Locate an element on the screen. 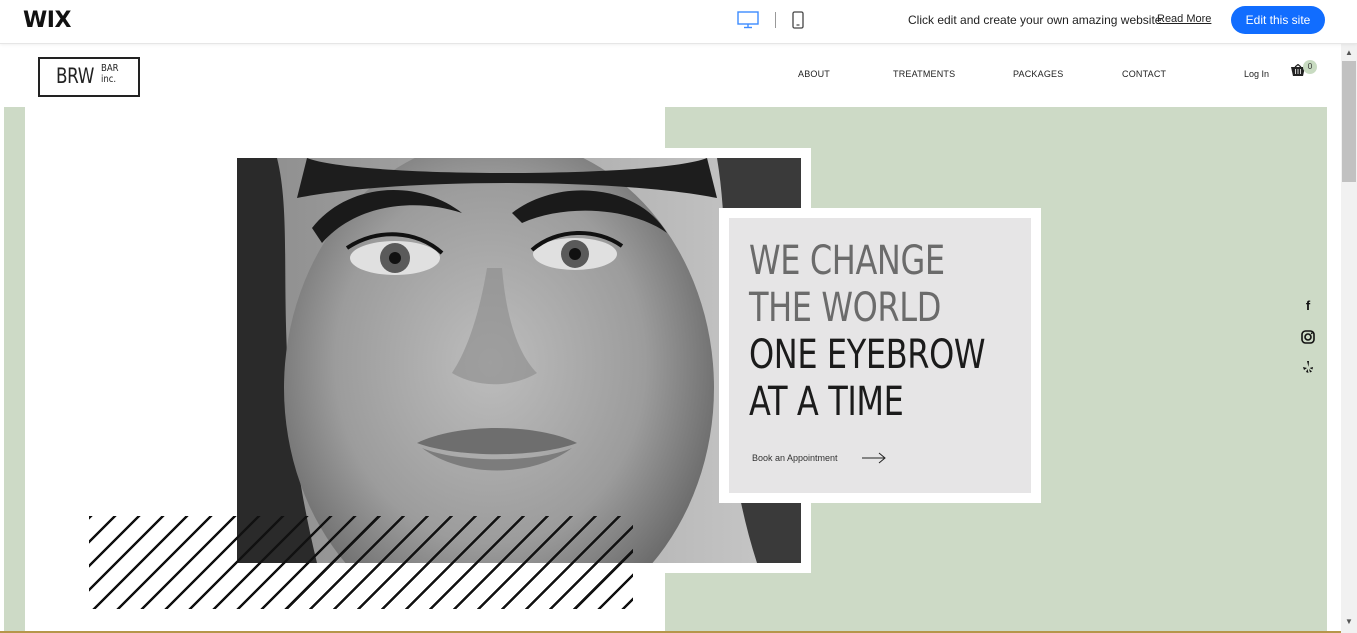  cart-count-badge: 0 is located at coordinates (1310, 67).